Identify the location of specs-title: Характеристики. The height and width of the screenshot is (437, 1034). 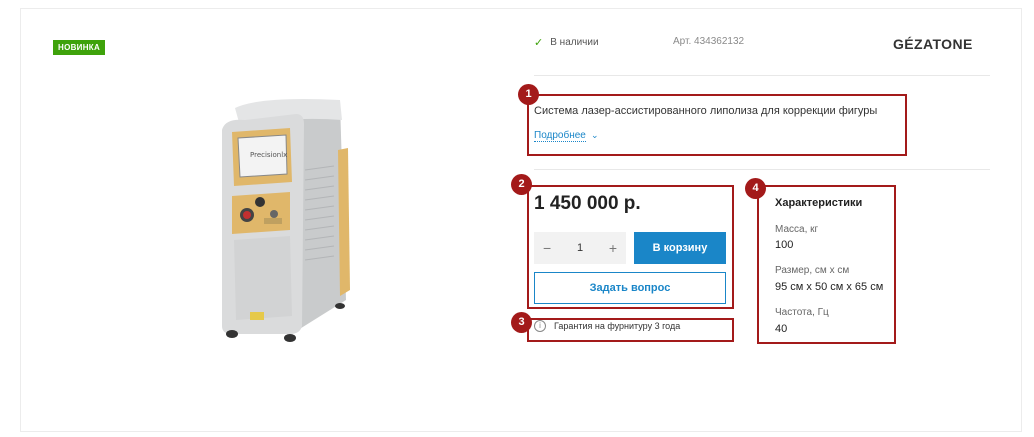
(819, 203).